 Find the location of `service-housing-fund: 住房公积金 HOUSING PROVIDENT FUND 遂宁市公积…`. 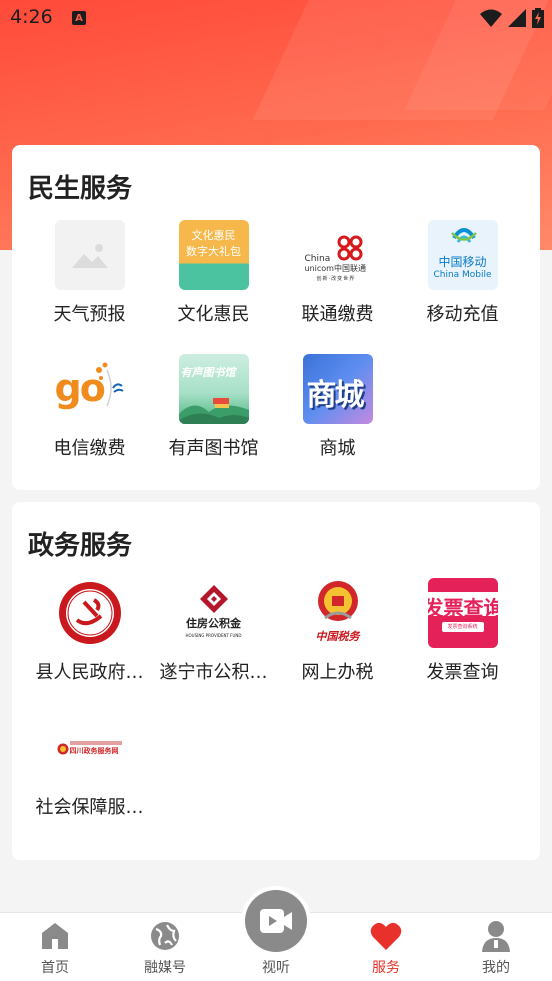

service-housing-fund: 住房公积金 HOUSING PROVIDENT FUND 遂宁市公积… is located at coordinates (213, 631).